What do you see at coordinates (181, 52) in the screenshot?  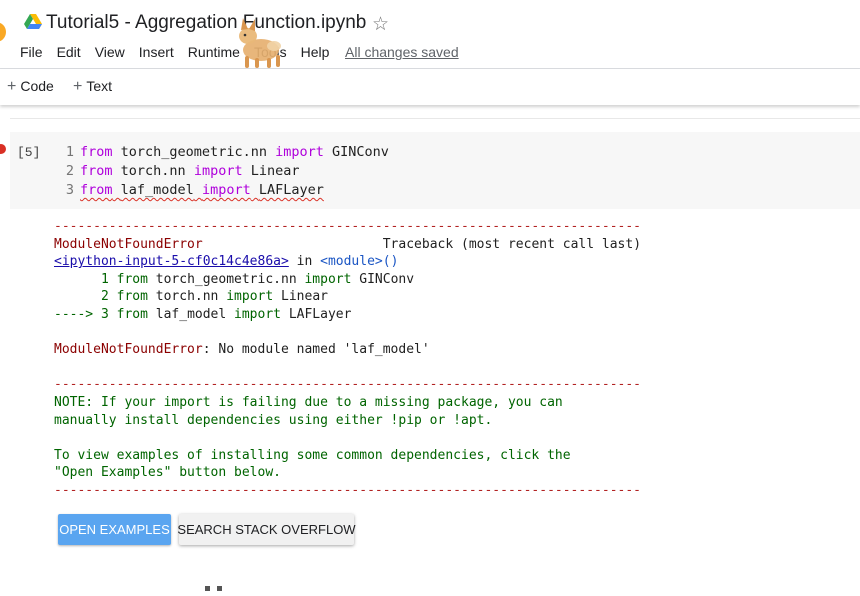 I see `menu-bar: File Edit View Insert Runtime Tools Help` at bounding box center [181, 52].